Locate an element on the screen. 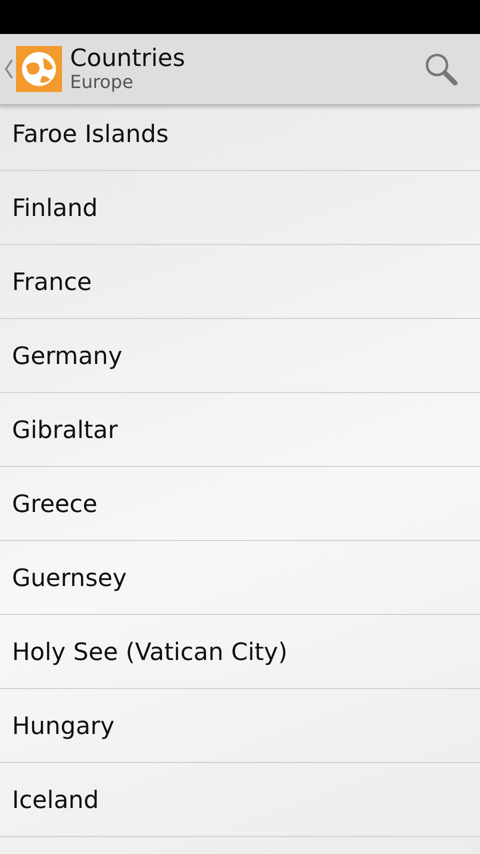  country-list-item: Greece is located at coordinates (55, 504).